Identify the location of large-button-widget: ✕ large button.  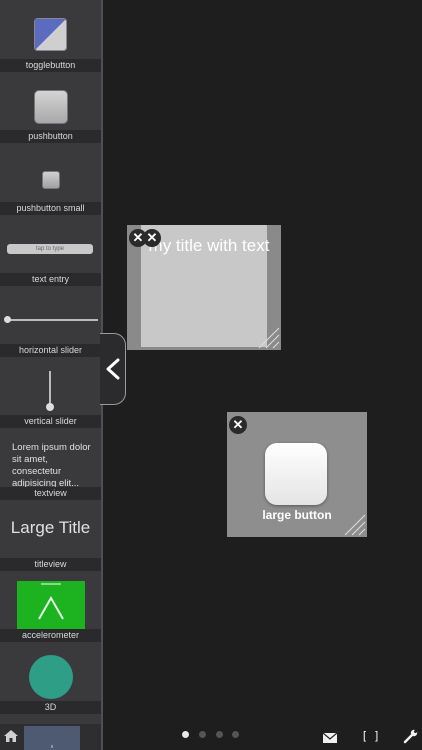
(297, 474).